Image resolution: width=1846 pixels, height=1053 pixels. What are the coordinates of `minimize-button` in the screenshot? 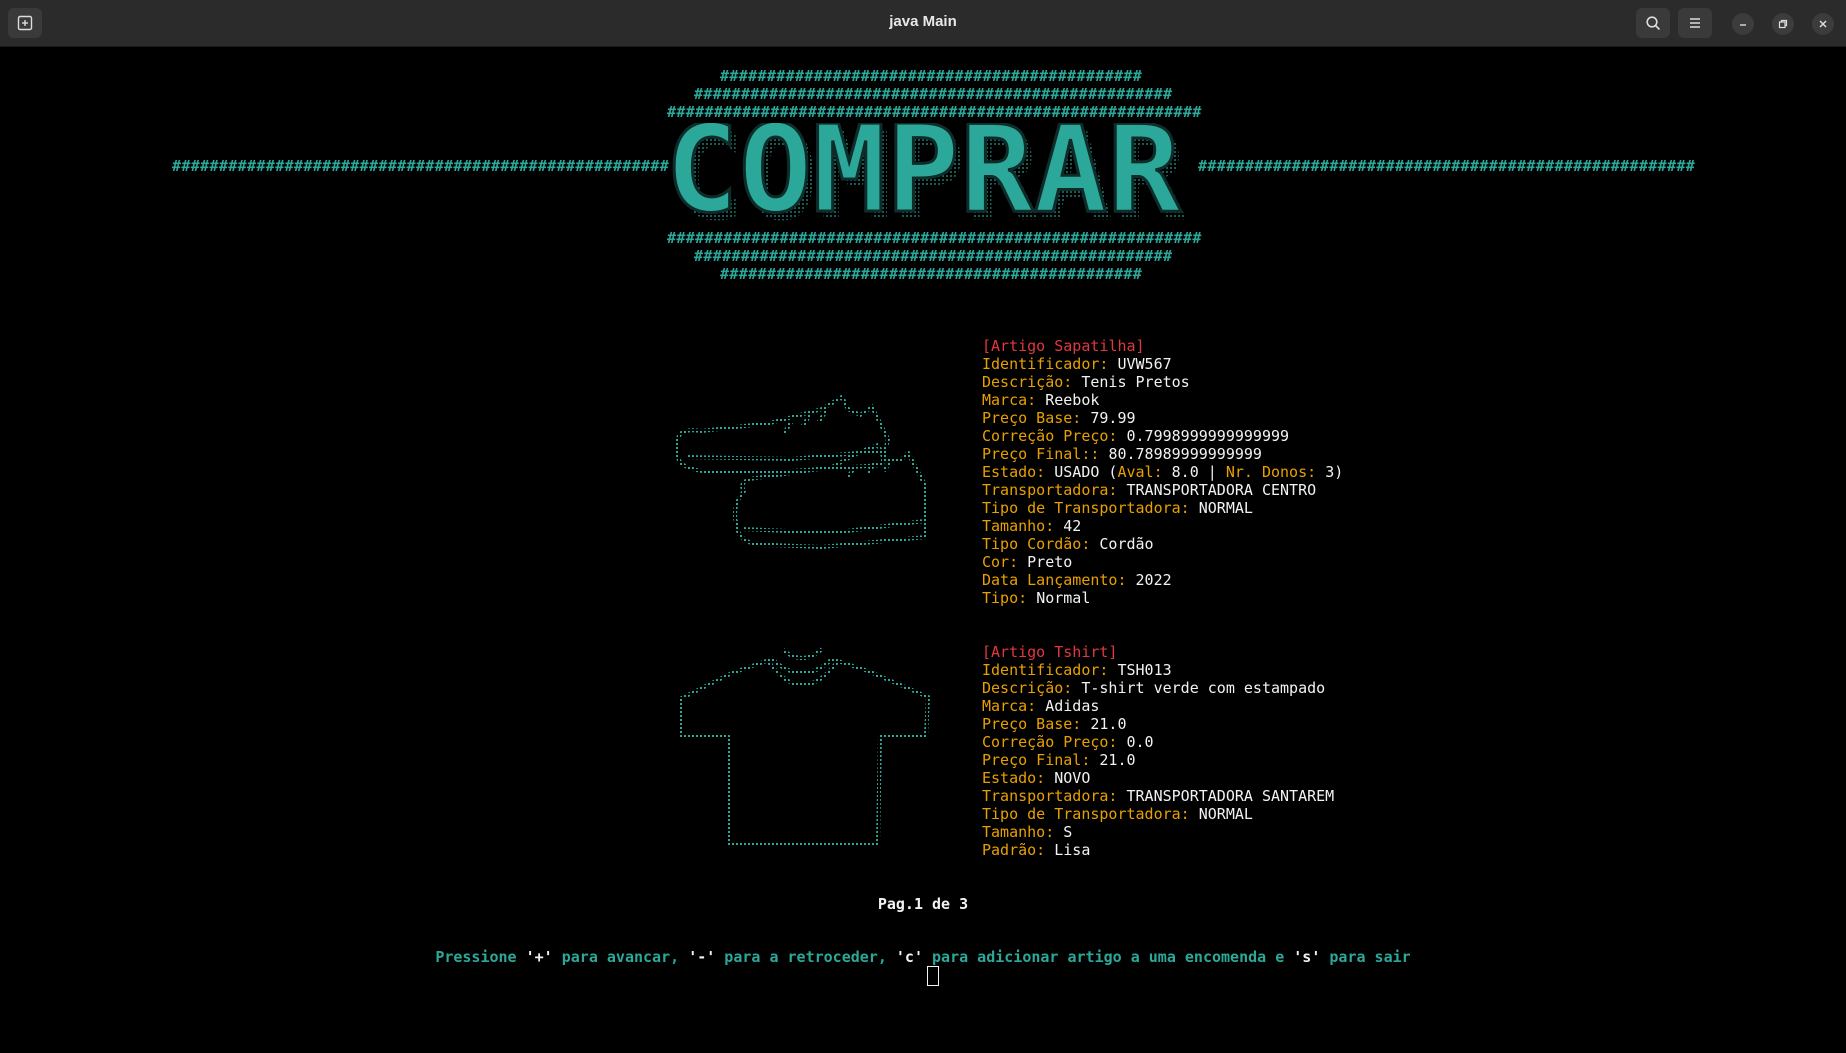 It's located at (1743, 24).